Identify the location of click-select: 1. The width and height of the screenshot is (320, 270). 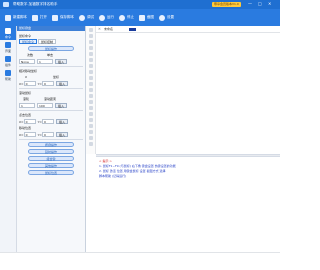
(45, 61).